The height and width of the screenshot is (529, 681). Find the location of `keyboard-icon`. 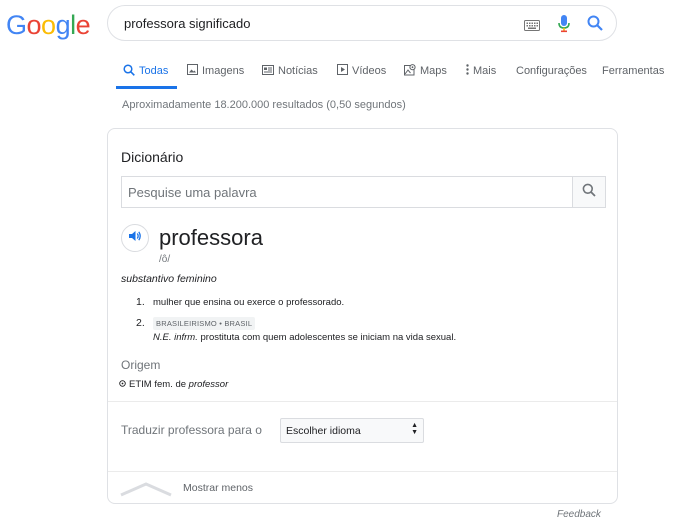

keyboard-icon is located at coordinates (532, 27).